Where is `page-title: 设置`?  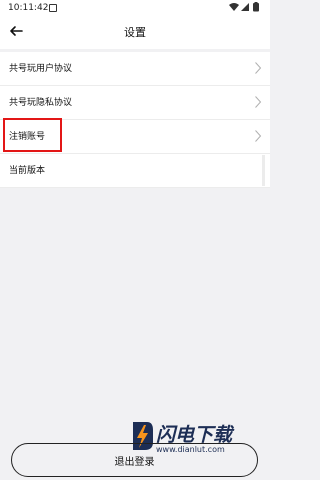
page-title: 设置 is located at coordinates (135, 32).